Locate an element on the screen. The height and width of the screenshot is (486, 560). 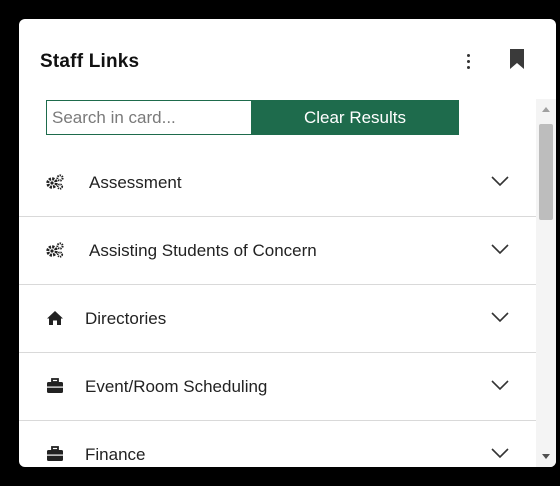
search-row: Clear Results is located at coordinates (252, 117).